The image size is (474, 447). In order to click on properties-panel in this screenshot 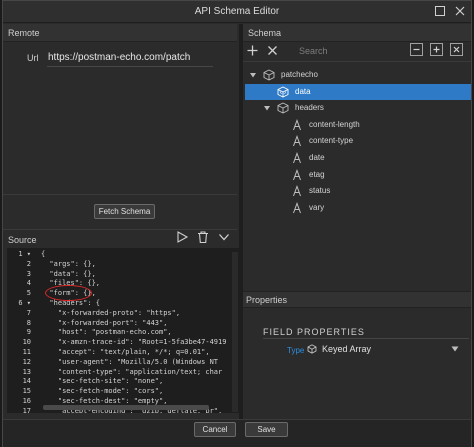, I will do `click(357, 363)`.